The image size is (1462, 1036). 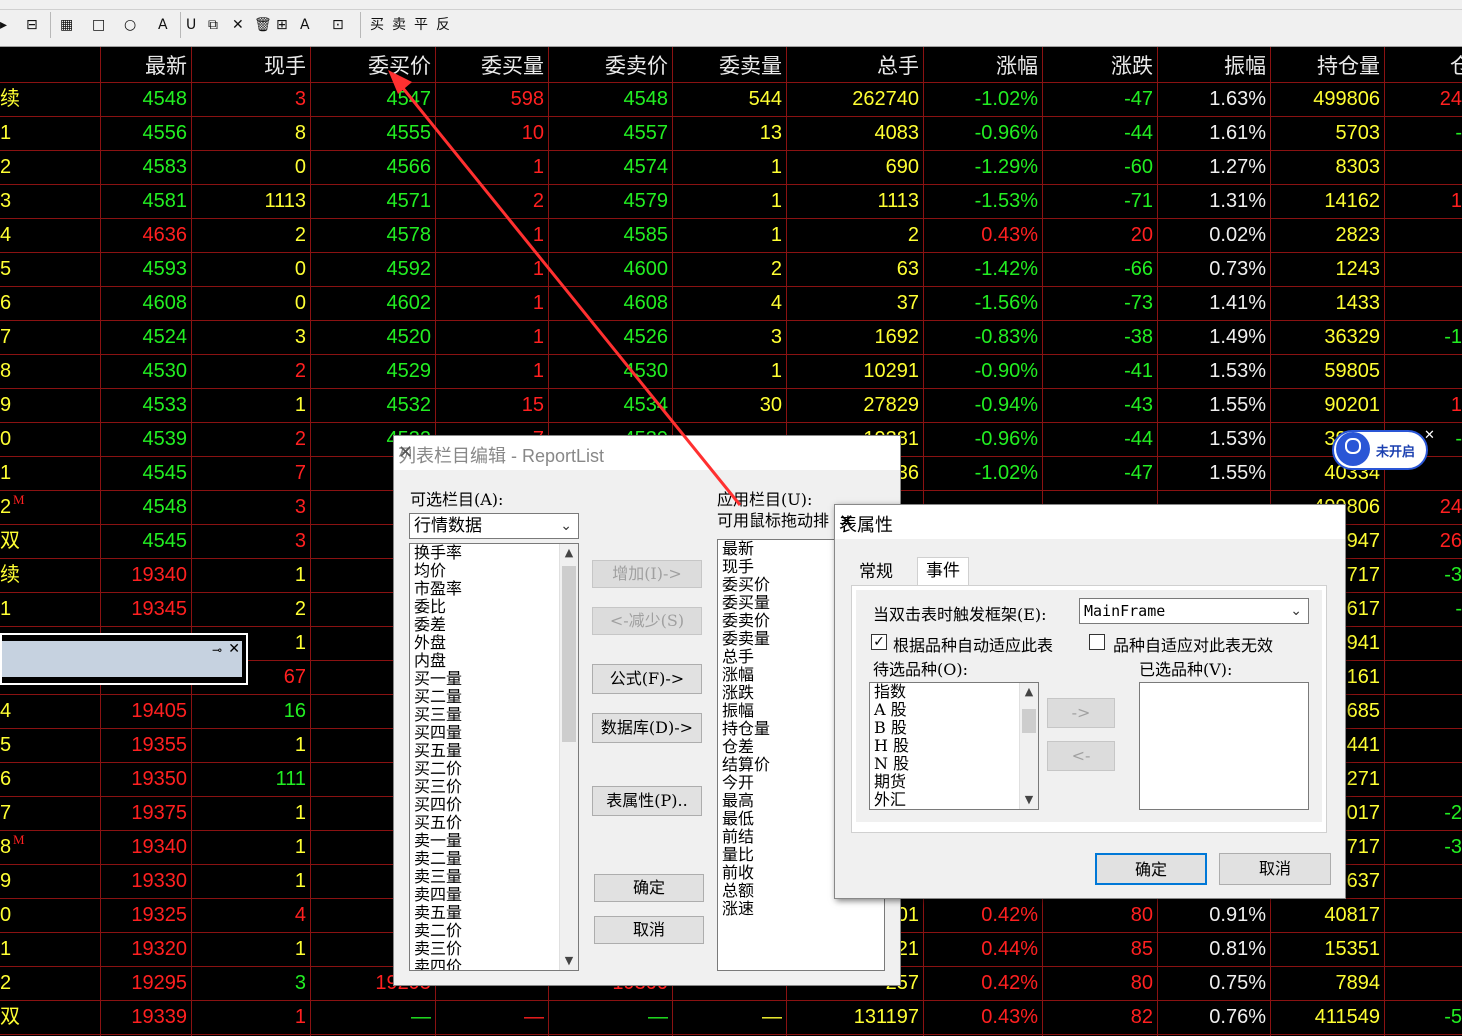 What do you see at coordinates (954, 782) in the screenshot?
I see `list-item: 期货` at bounding box center [954, 782].